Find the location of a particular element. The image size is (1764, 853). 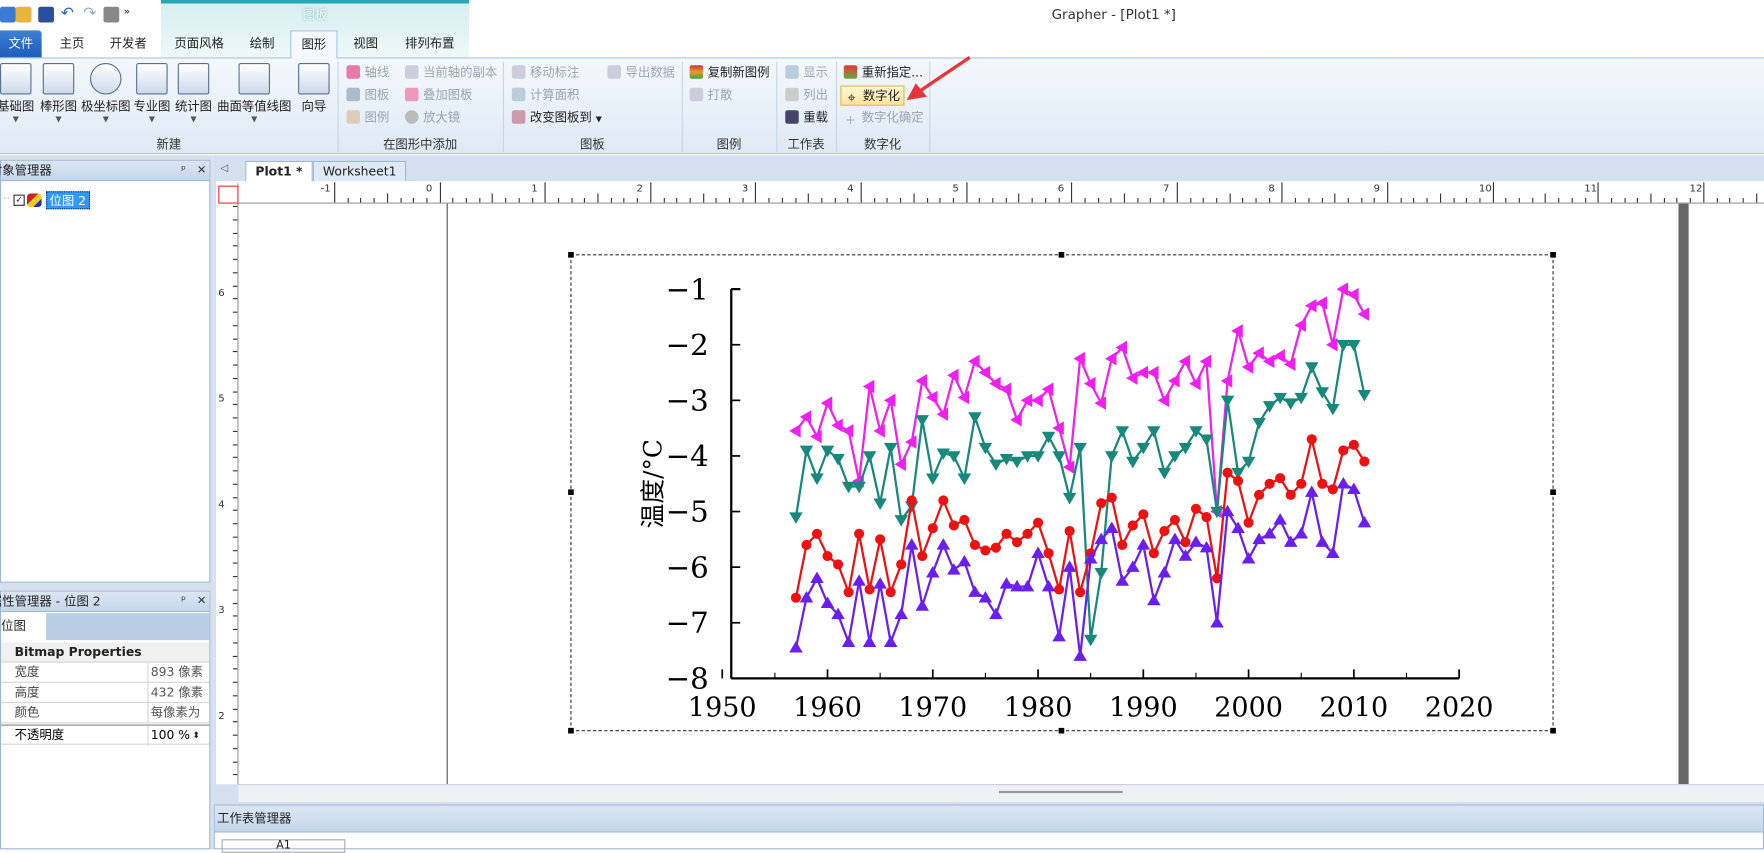

x-tick-label: 2020 is located at coordinates (1459, 708).